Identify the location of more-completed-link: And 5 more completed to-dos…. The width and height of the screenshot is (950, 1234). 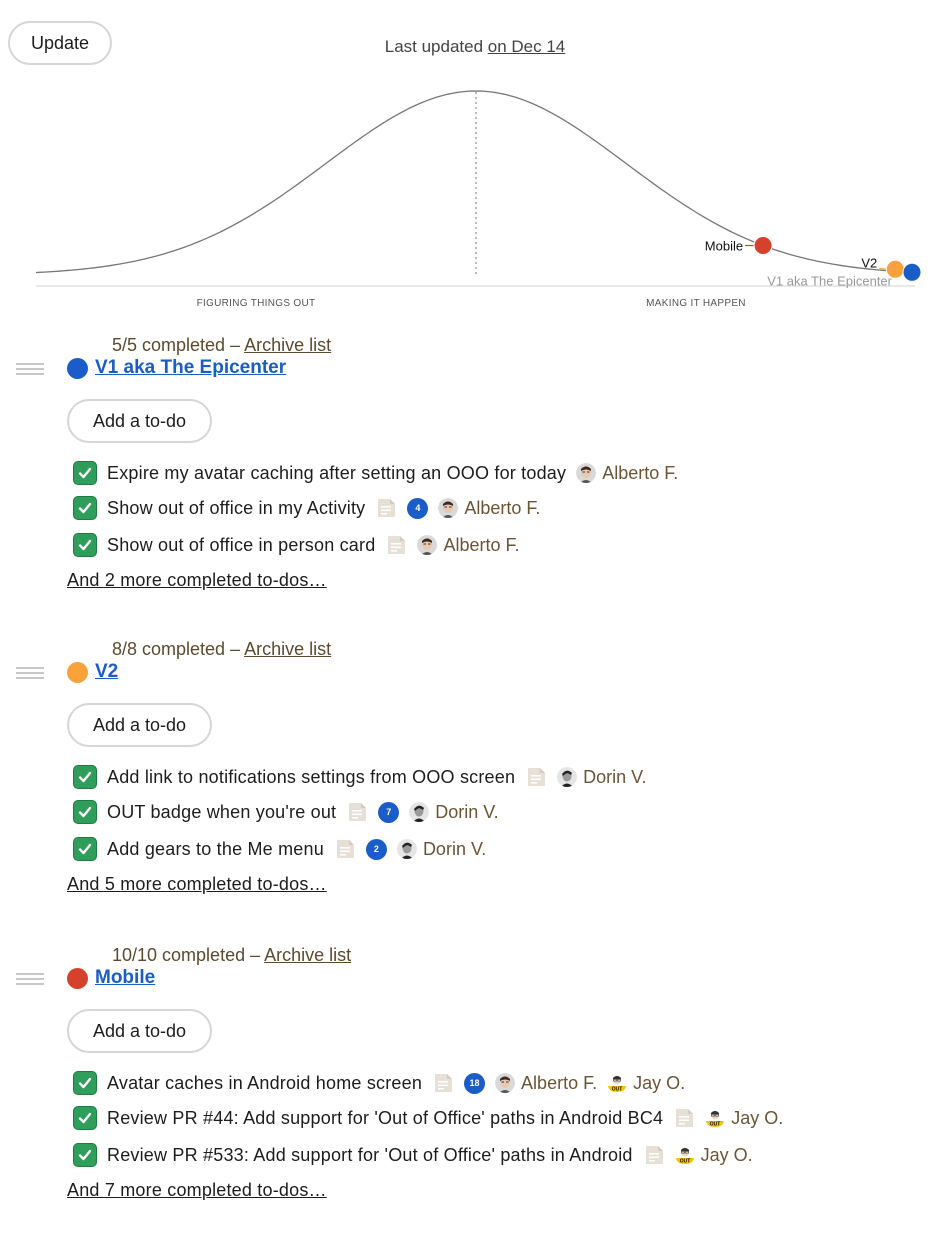
(197, 884).